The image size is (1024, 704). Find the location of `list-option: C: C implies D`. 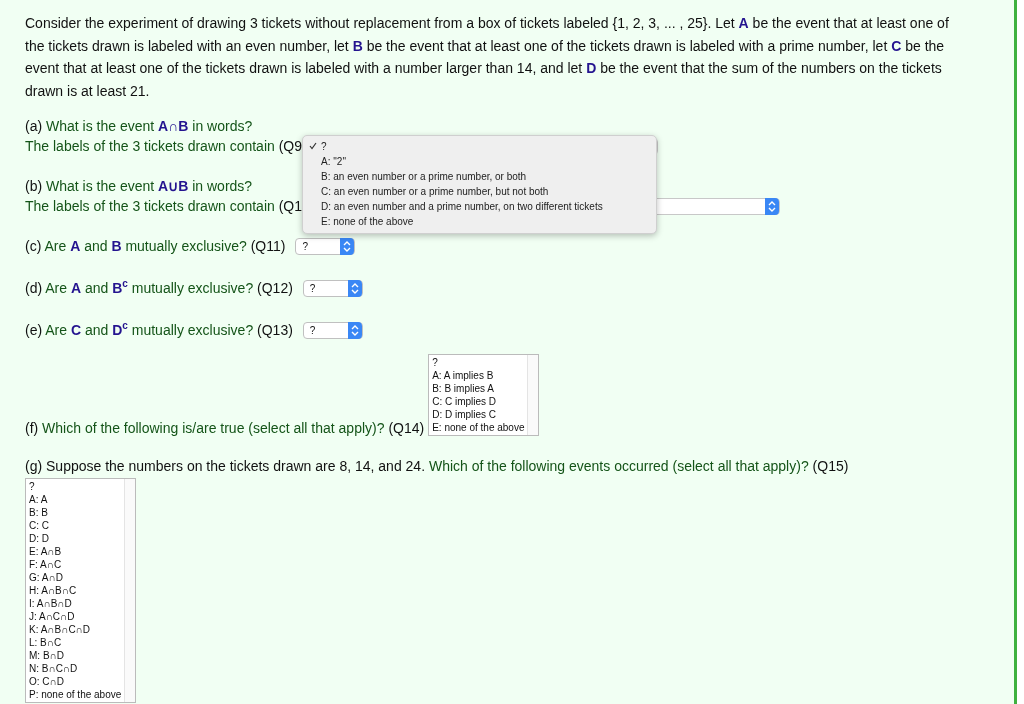

list-option: C: C implies D is located at coordinates (478, 401).